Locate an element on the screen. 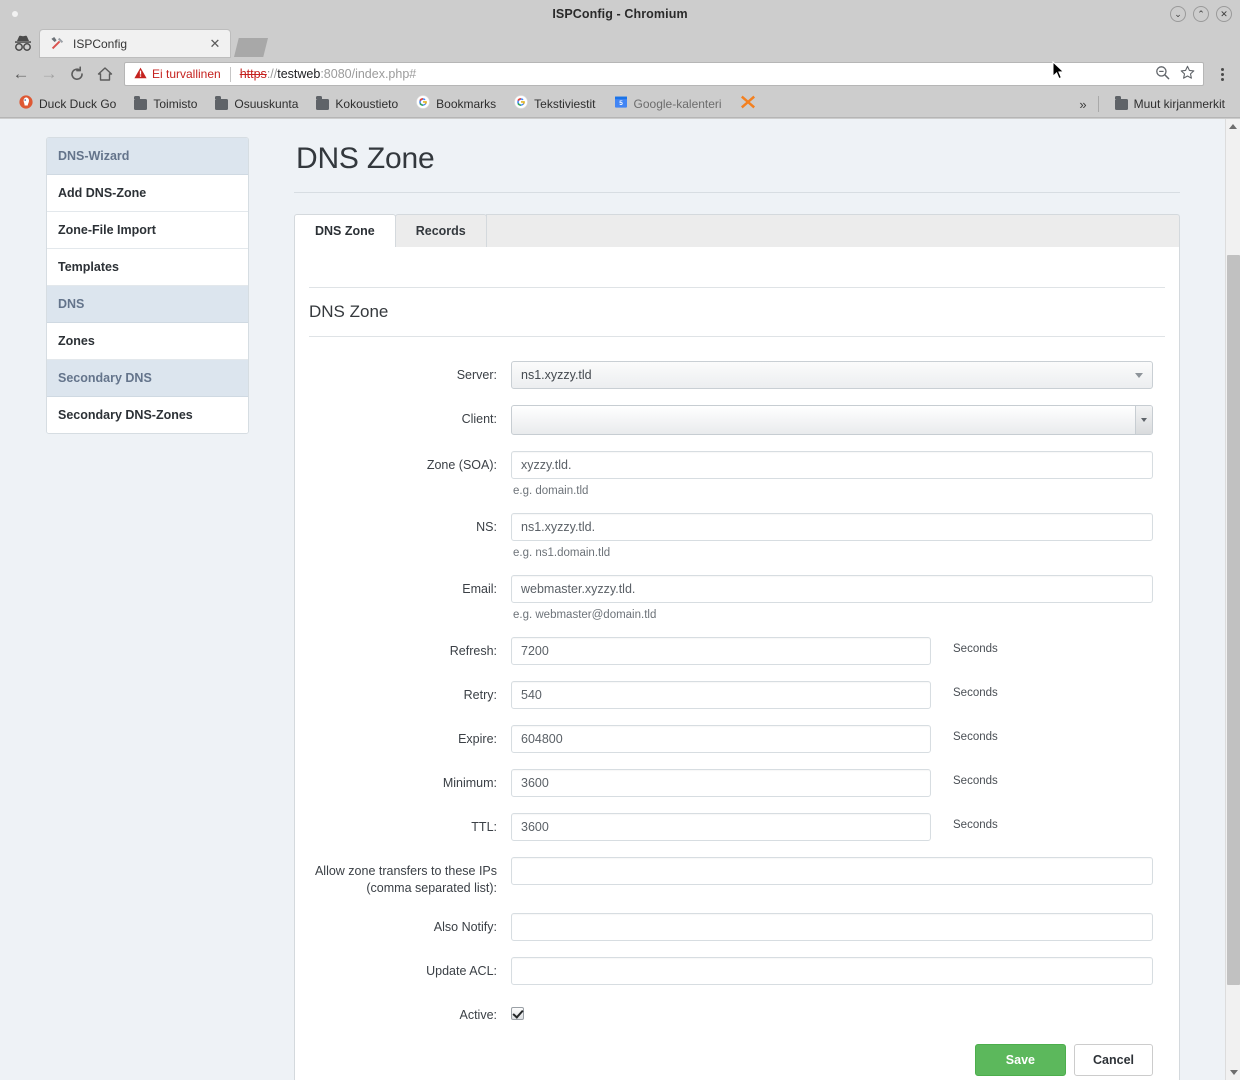  bookmark-google-kalenteri: 5 Google-kalenteri is located at coordinates (668, 104).